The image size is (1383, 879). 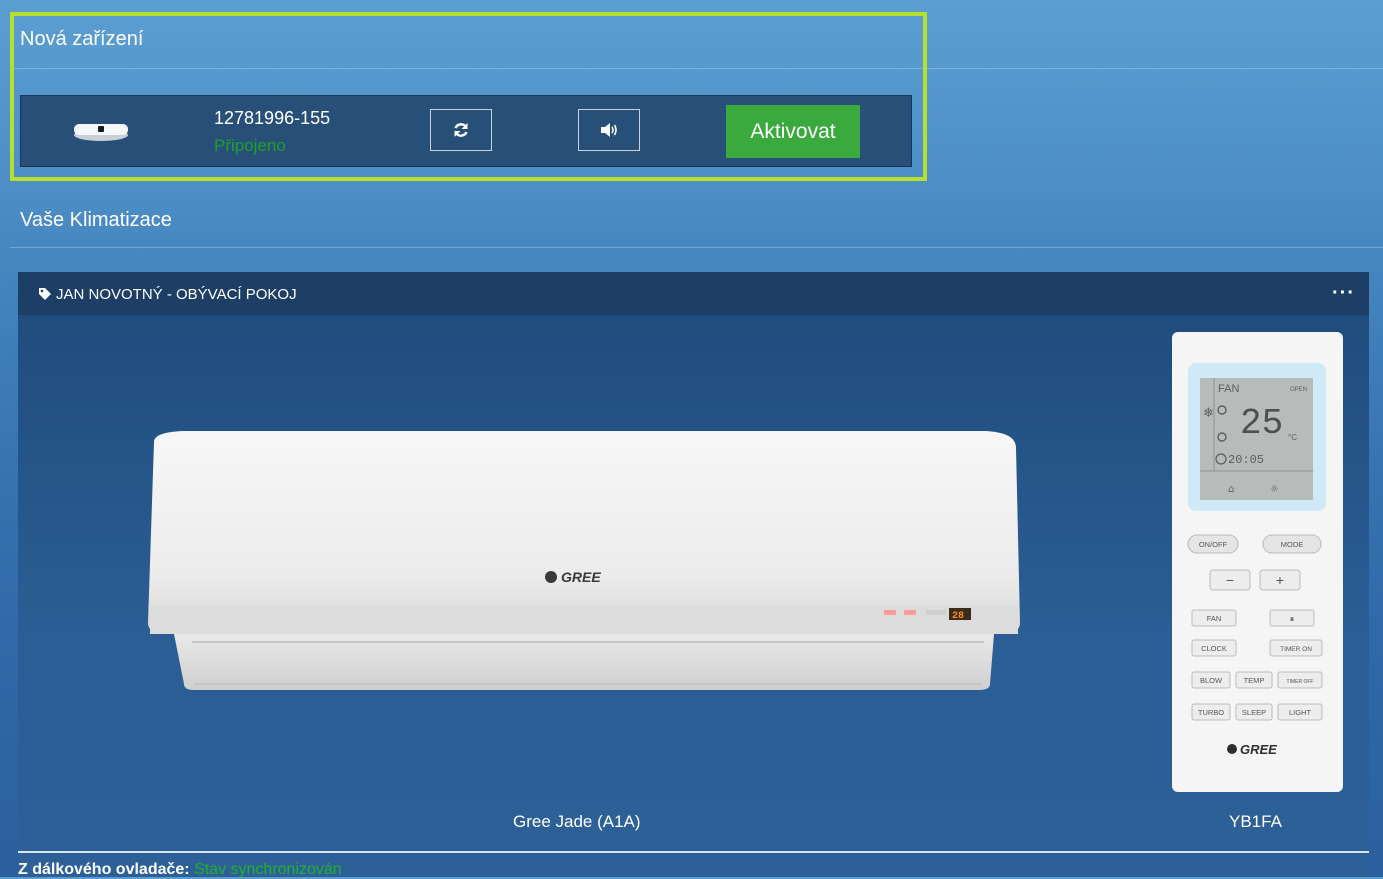 I want to click on remote-model-label: YB1FA, so click(x=1255, y=821).